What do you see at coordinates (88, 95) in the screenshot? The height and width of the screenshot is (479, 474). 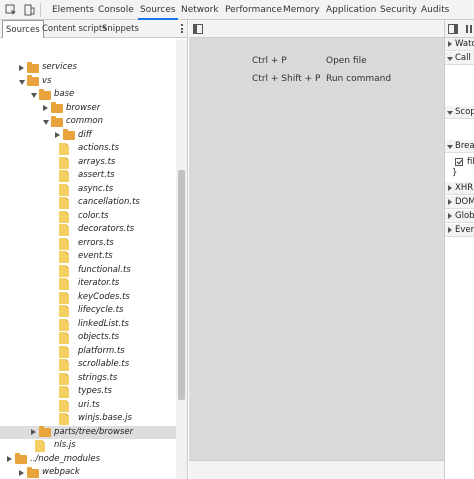 I see `tree-folder: base` at bounding box center [88, 95].